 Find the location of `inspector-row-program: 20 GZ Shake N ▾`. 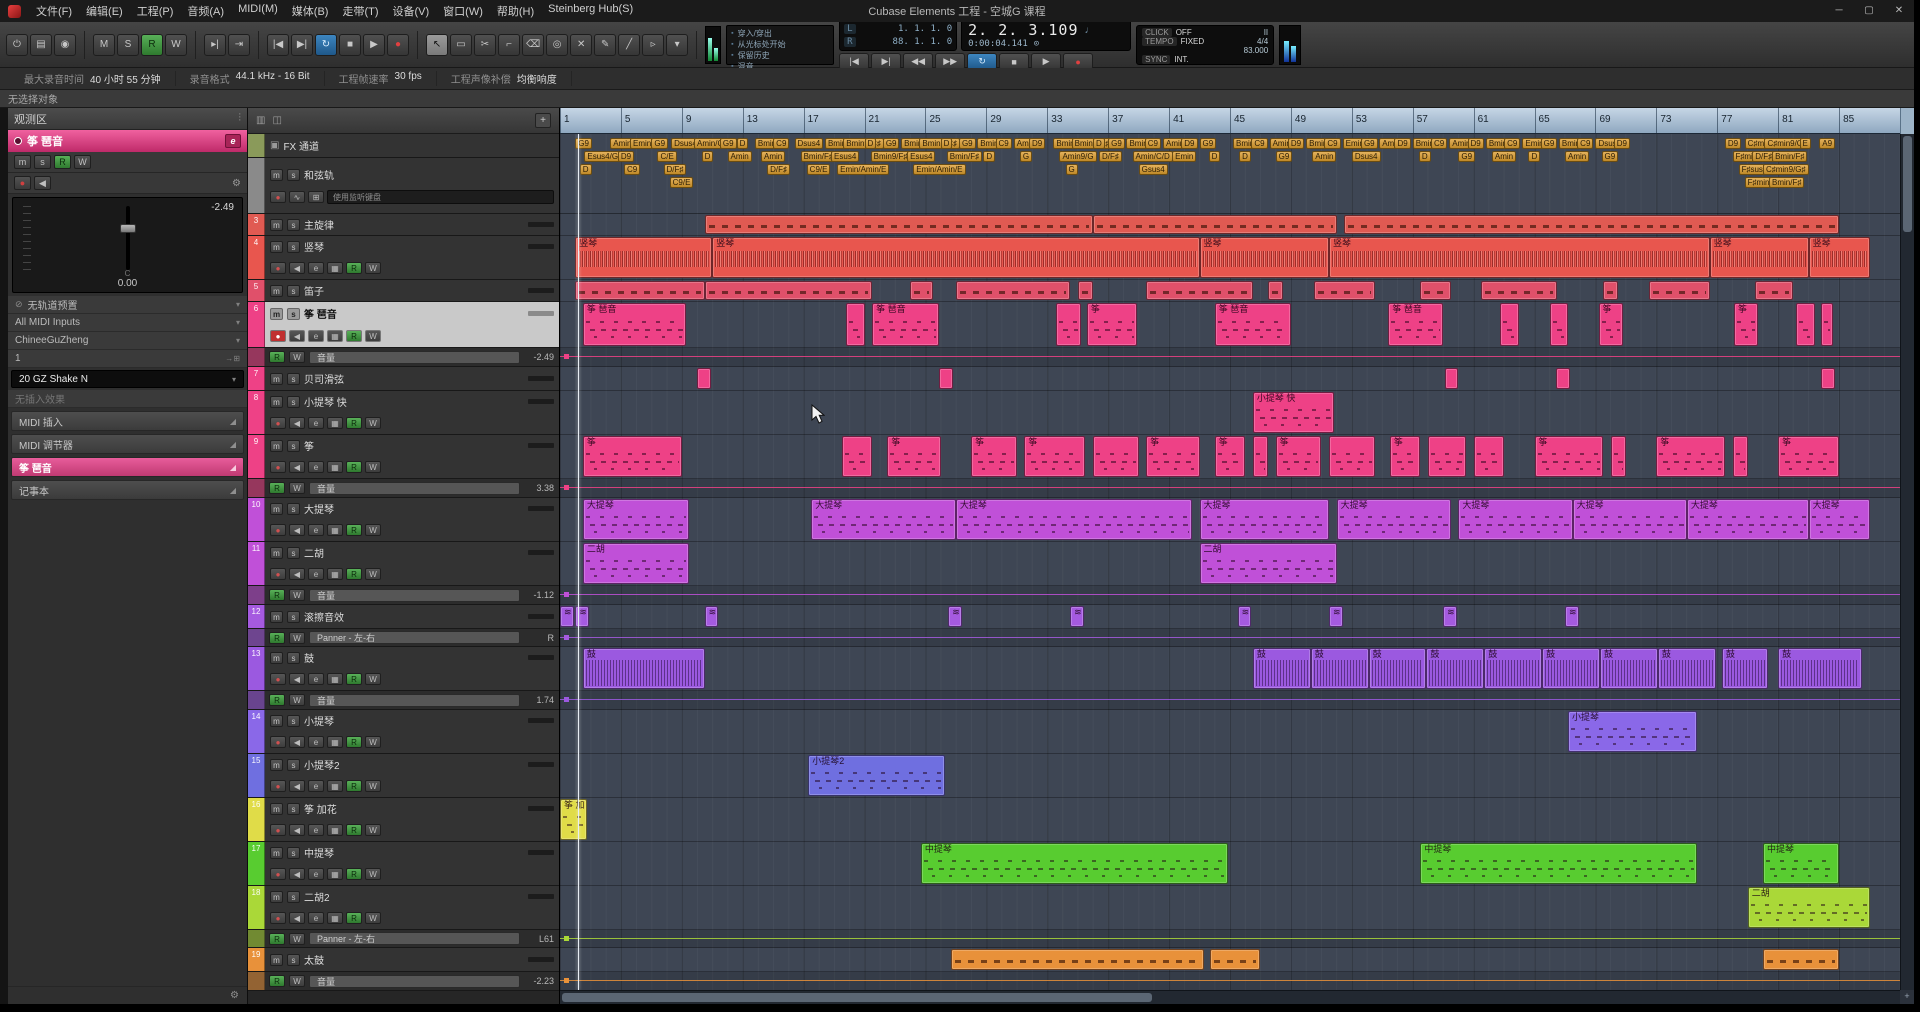

inspector-row-program: 20 GZ Shake N ▾ is located at coordinates (127, 379).